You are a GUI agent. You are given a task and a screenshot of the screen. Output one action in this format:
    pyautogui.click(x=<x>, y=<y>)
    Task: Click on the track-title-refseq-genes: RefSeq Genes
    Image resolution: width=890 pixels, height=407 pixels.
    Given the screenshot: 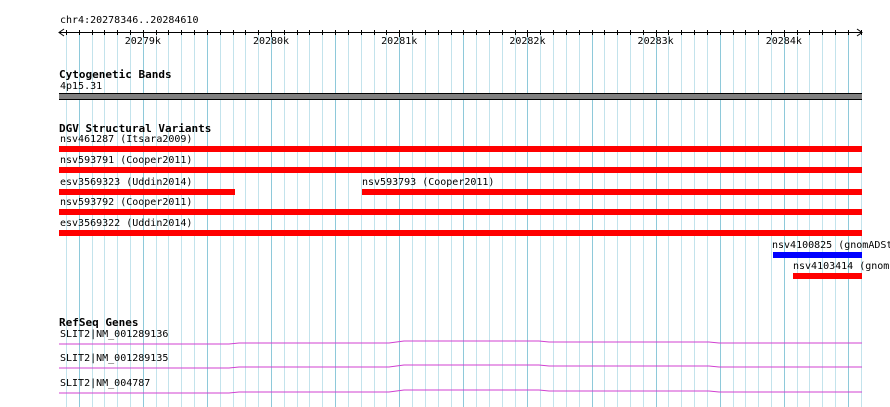 What is the action you would take?
    pyautogui.click(x=99, y=322)
    